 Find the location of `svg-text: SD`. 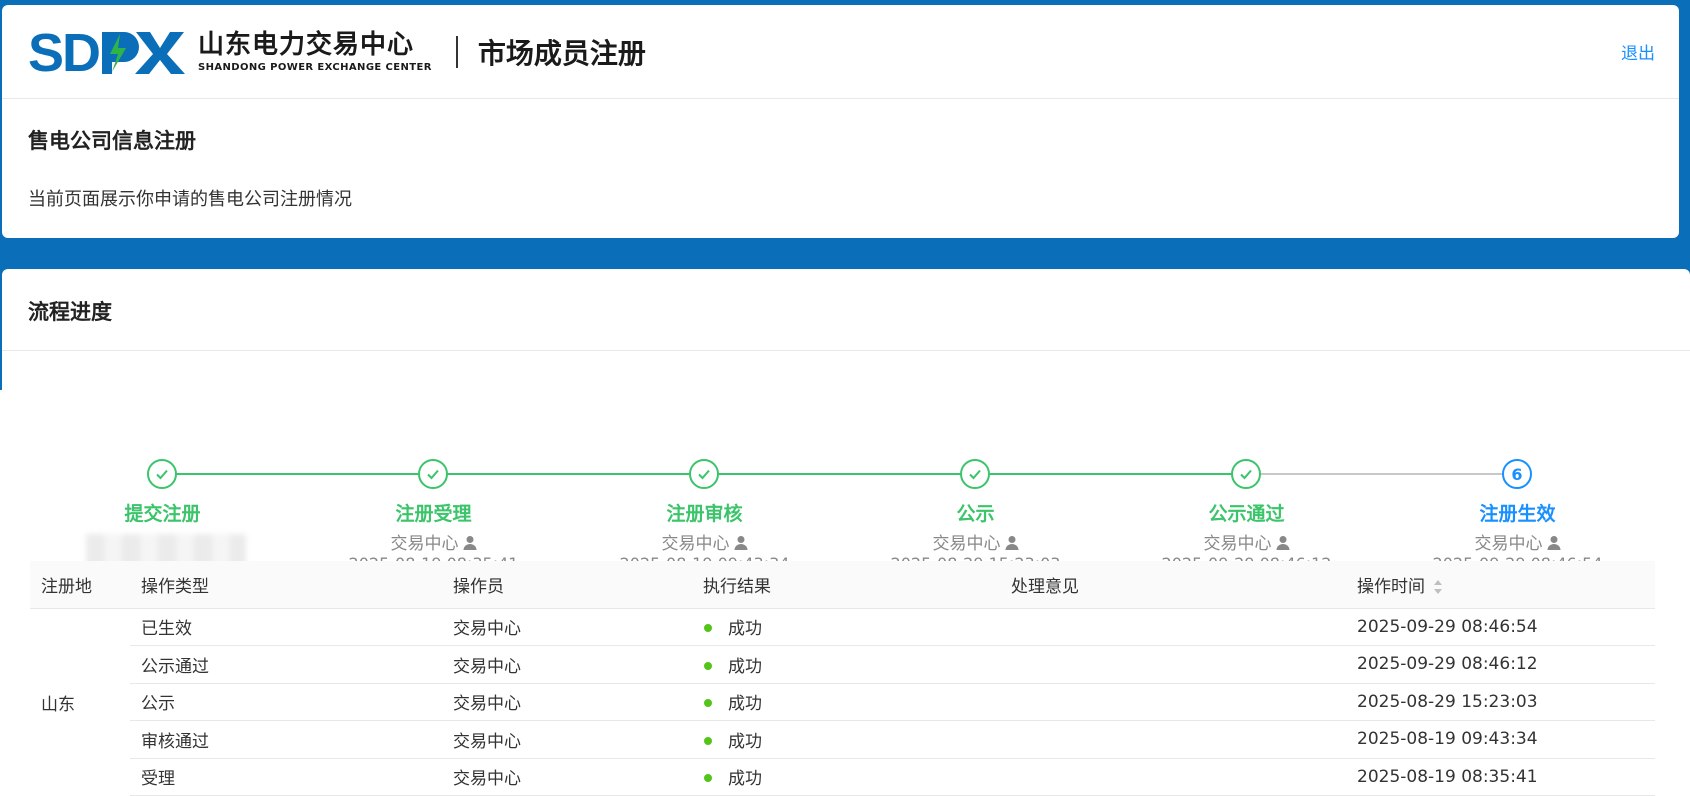

svg-text: SD is located at coordinates (63, 52).